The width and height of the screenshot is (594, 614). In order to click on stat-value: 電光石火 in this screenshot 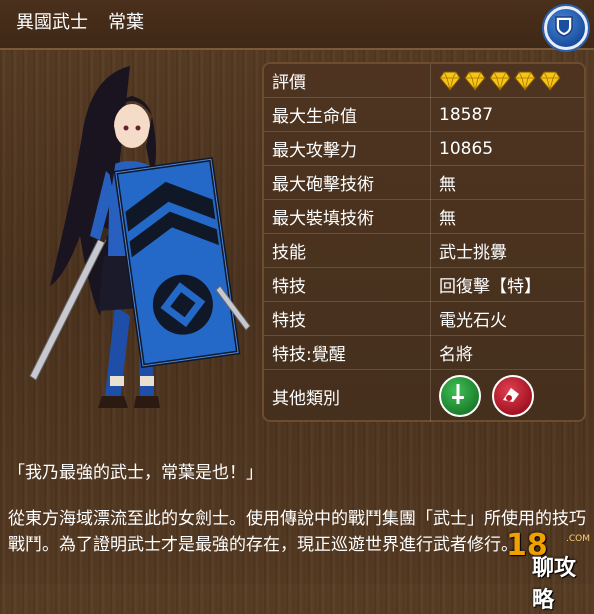, I will do `click(507, 318)`.